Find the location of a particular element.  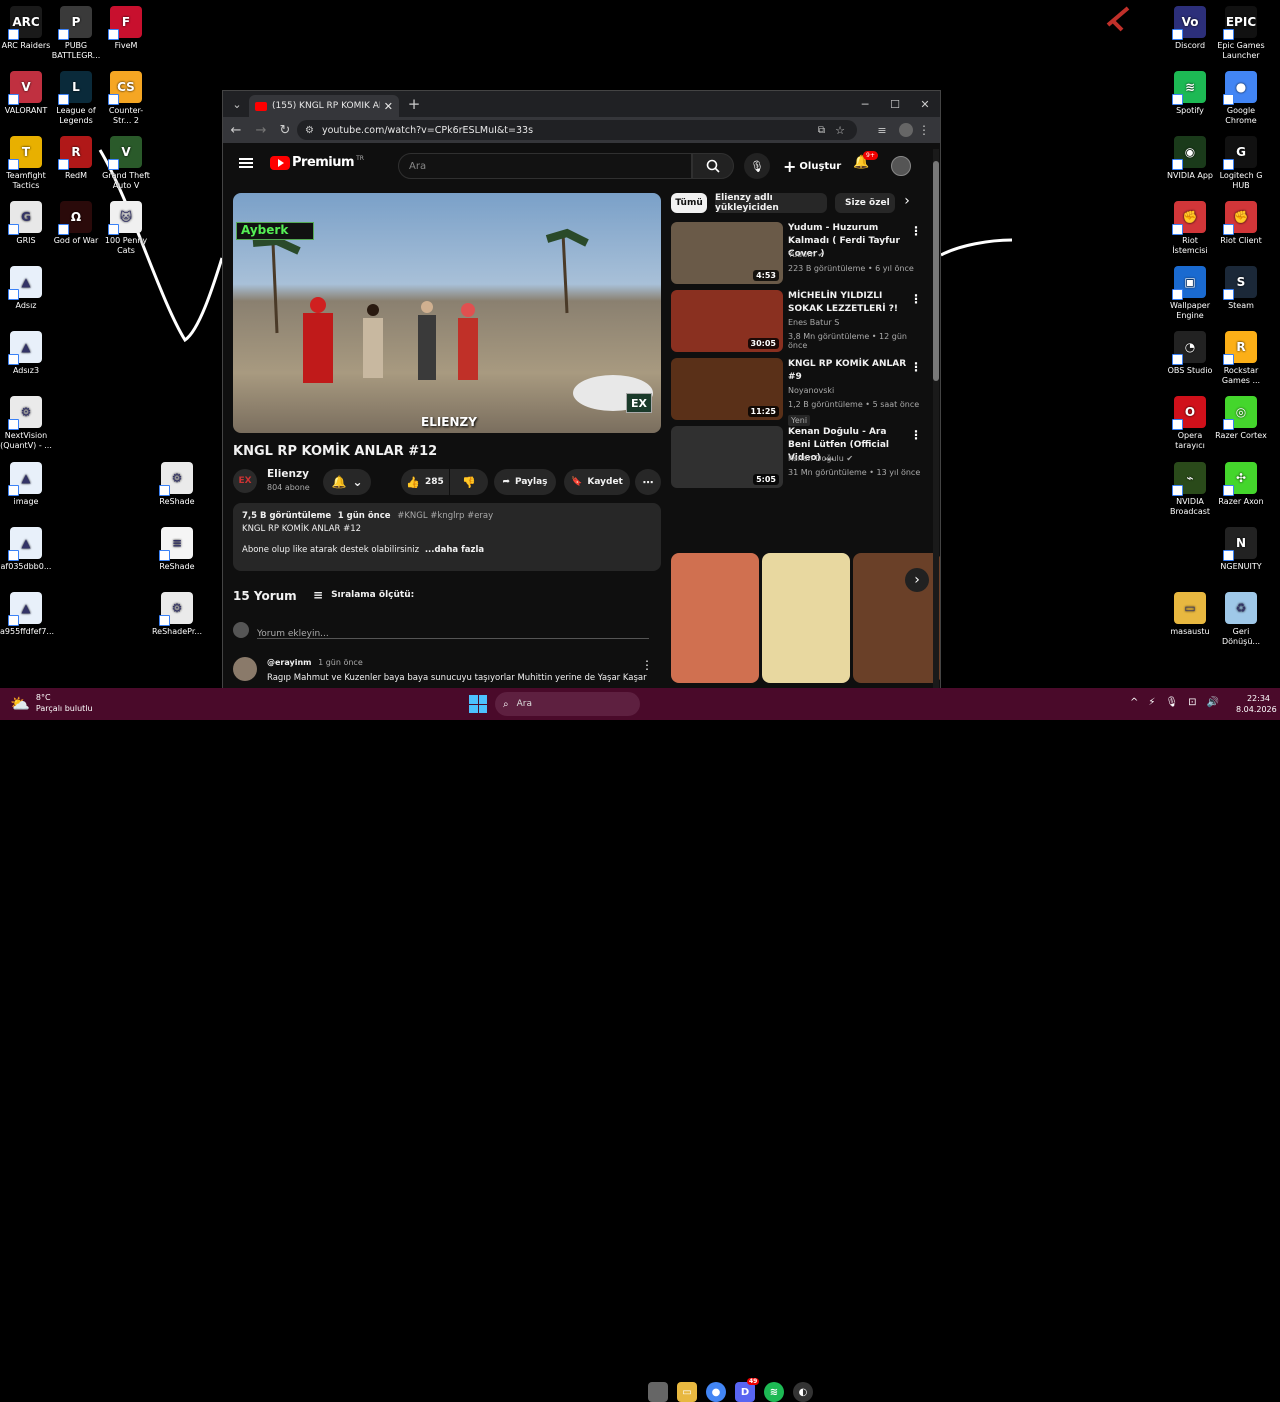

reload-icon: ↻ is located at coordinates (285, 130).